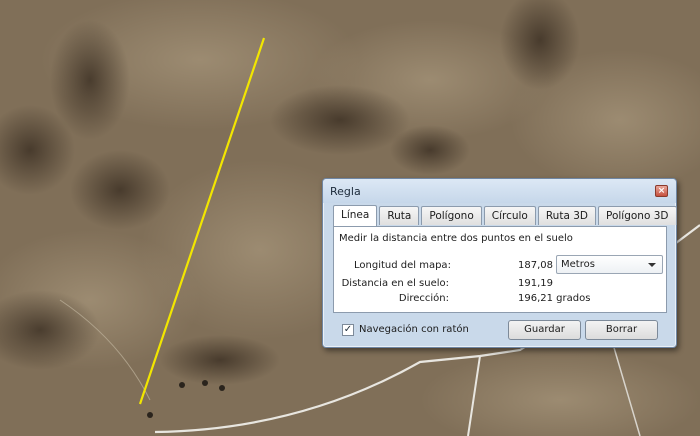  I want to click on save-button: Guardar, so click(544, 330).